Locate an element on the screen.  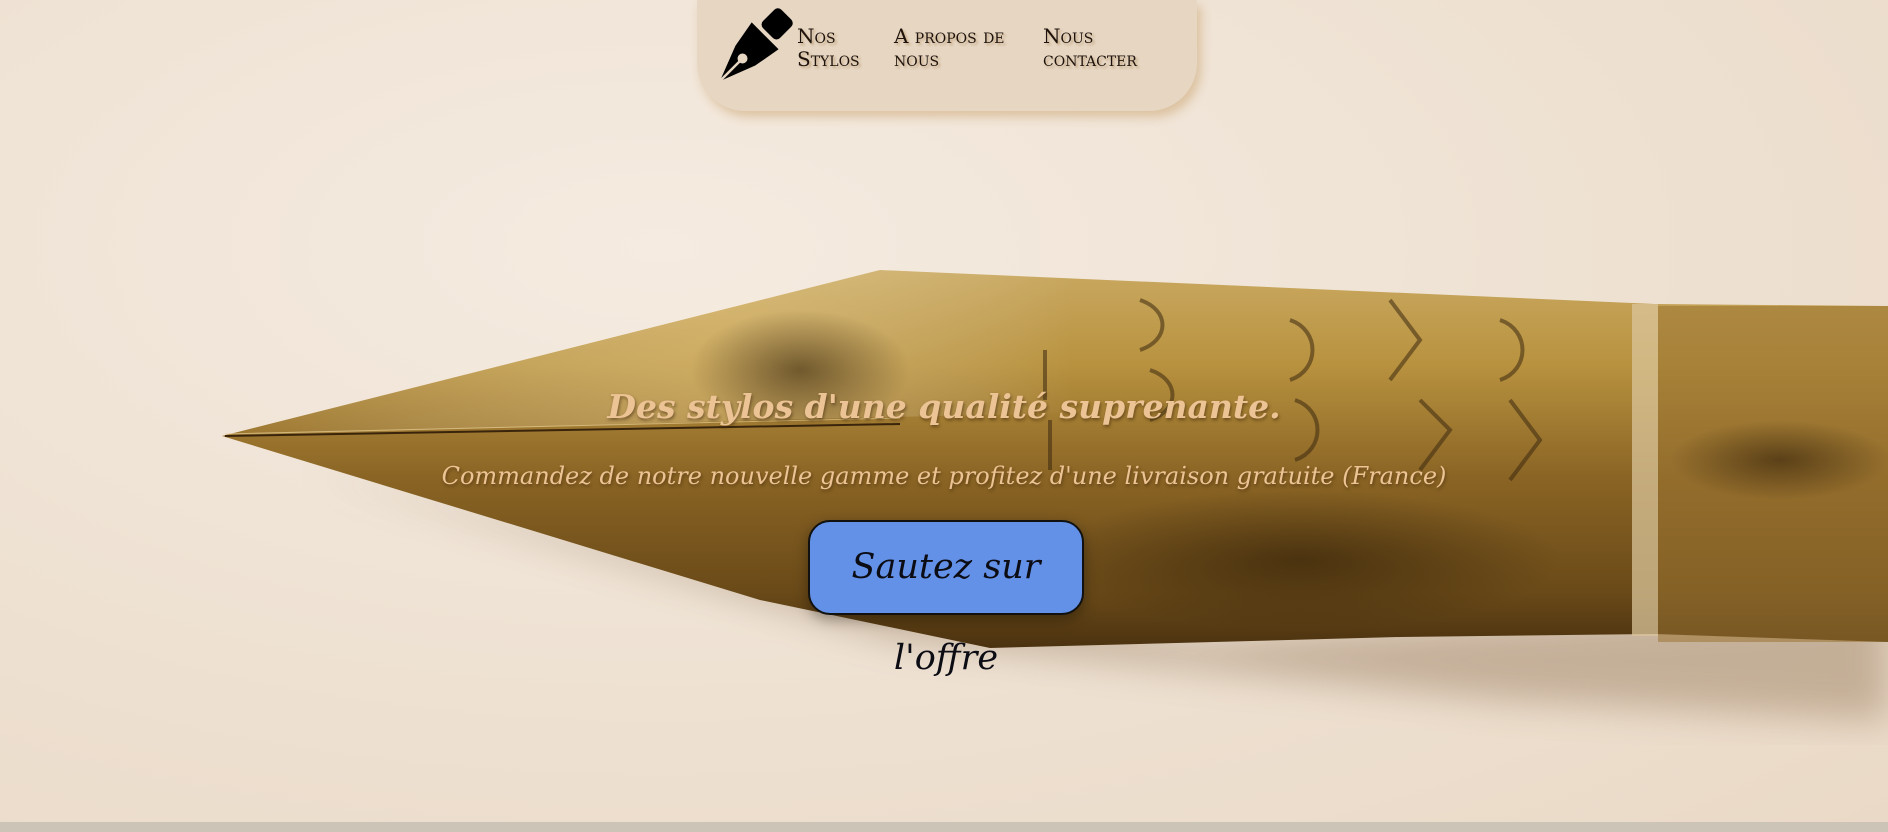
hero-headline: Des stylos d'une qualité suprenante. is located at coordinates (944, 406).